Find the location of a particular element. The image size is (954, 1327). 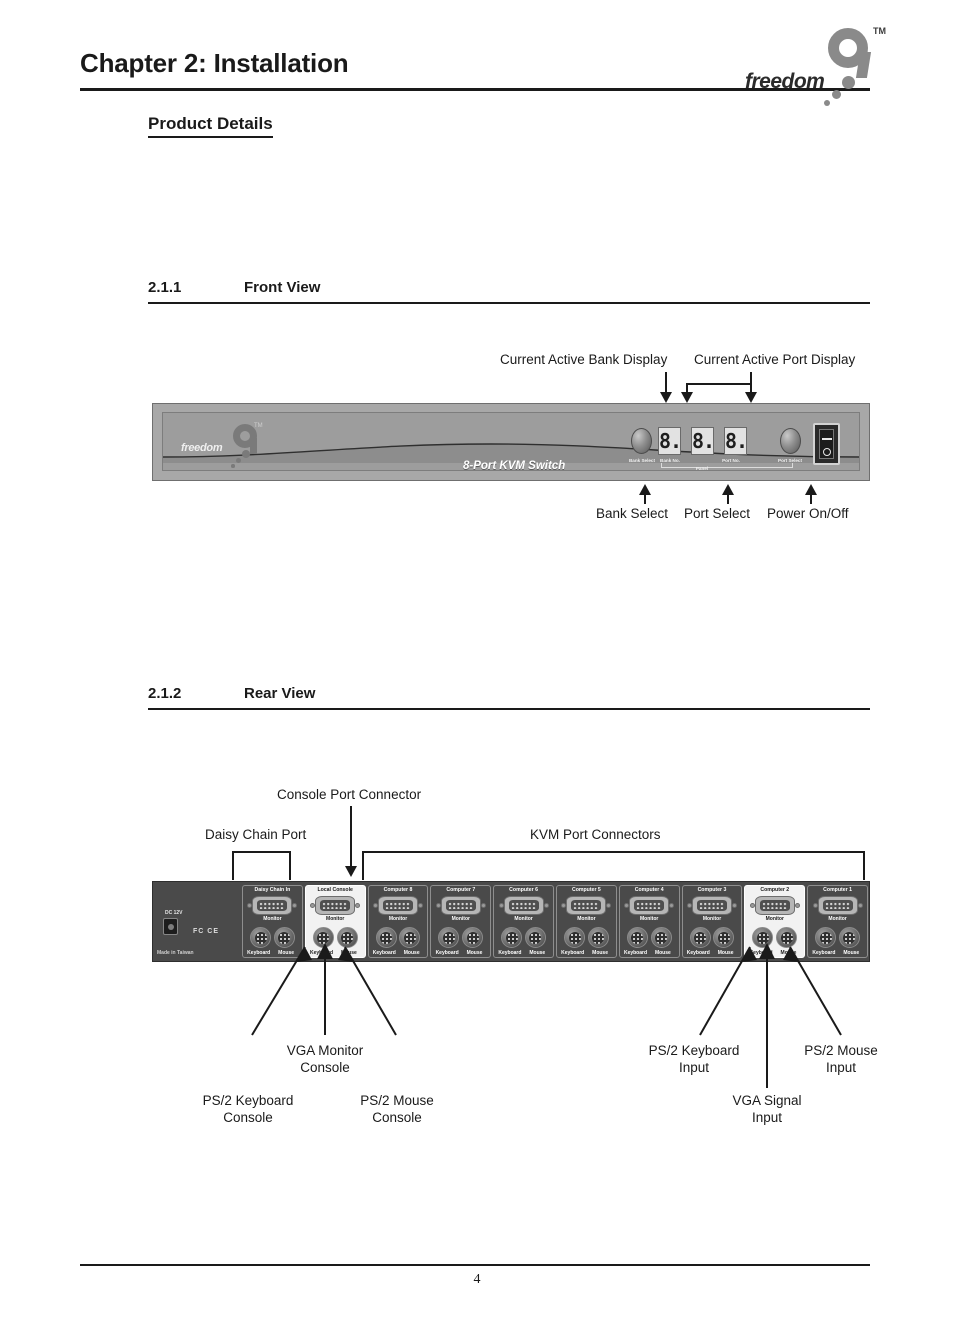

bank-number-display: 8. is located at coordinates (670, 441).